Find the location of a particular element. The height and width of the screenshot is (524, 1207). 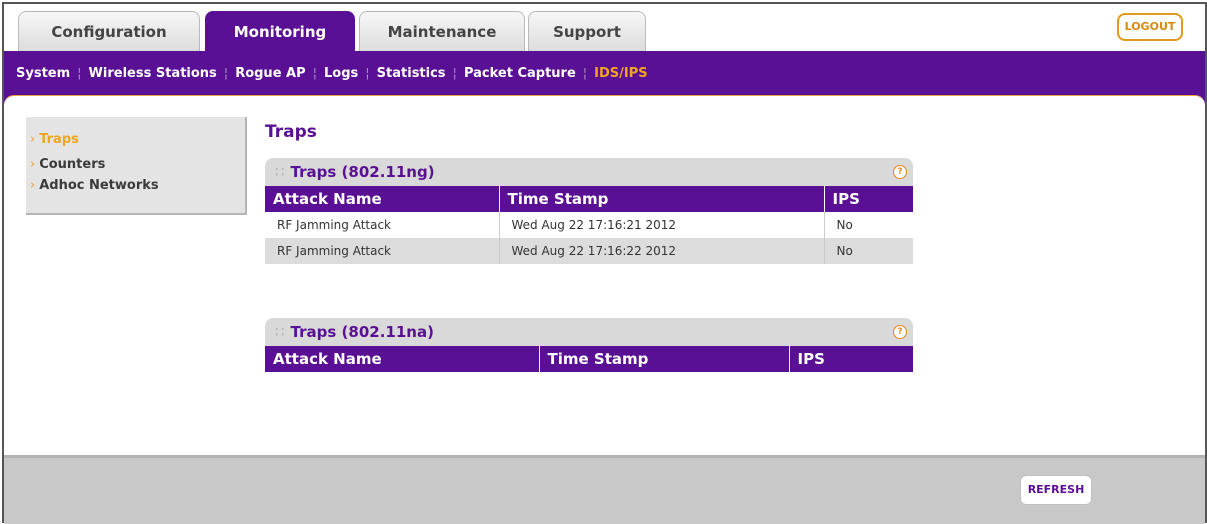

cell-time-stamp: Wed Aug 22 17:16:21 2012 is located at coordinates (662, 225).